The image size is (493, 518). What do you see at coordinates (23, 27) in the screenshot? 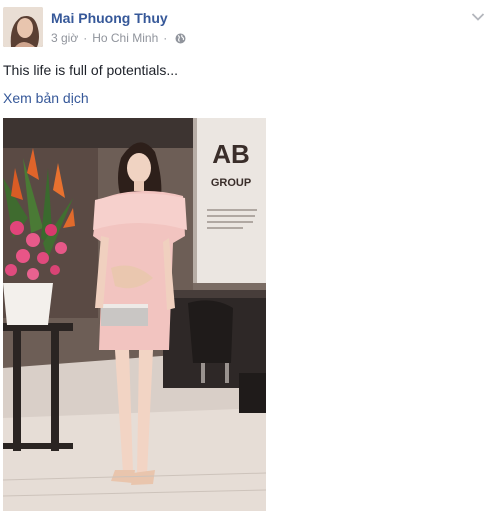
I see `avatar` at bounding box center [23, 27].